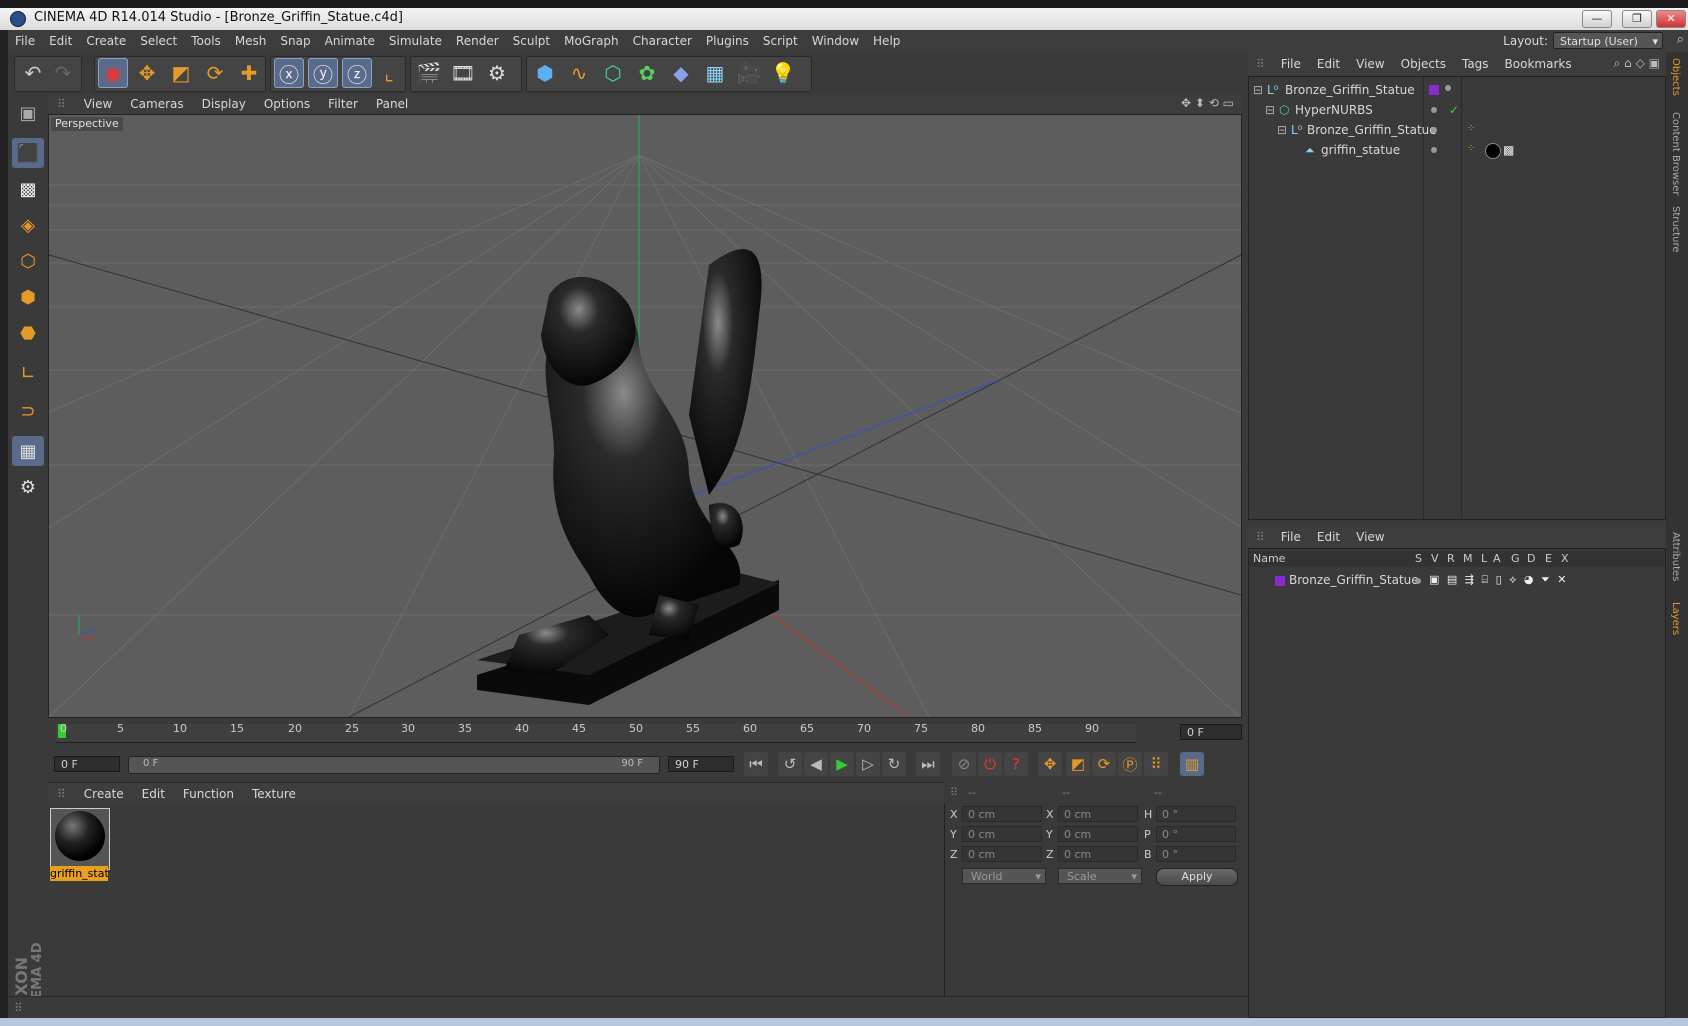  I want to click on edges-mode-icon: ⬢, so click(28, 297).